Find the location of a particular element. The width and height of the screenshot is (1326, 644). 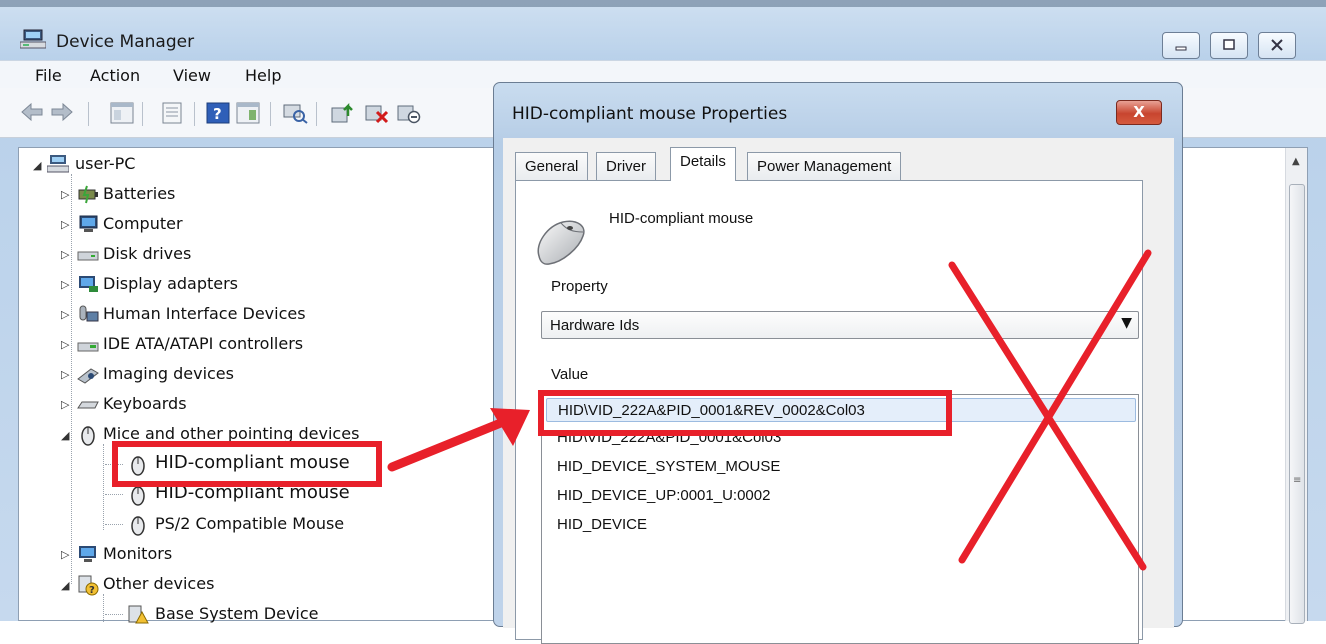

tree-label: Base System Device is located at coordinates (237, 613).